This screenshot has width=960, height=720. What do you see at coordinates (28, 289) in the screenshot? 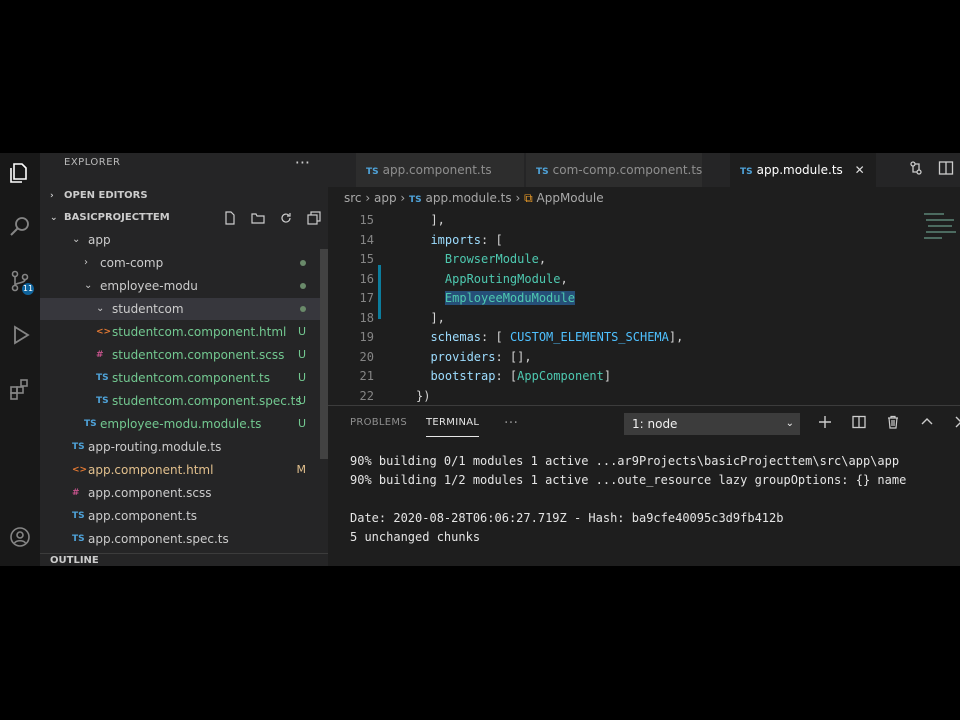
I see `scm-badge: 11` at bounding box center [28, 289].